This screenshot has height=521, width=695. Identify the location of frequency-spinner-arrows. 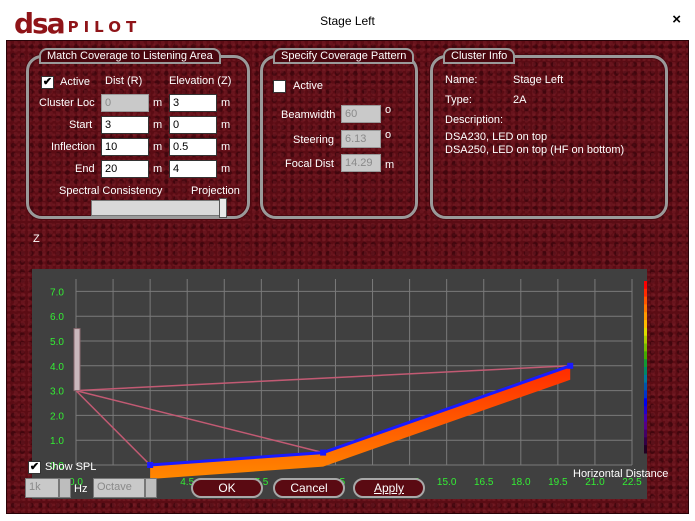
(65, 488).